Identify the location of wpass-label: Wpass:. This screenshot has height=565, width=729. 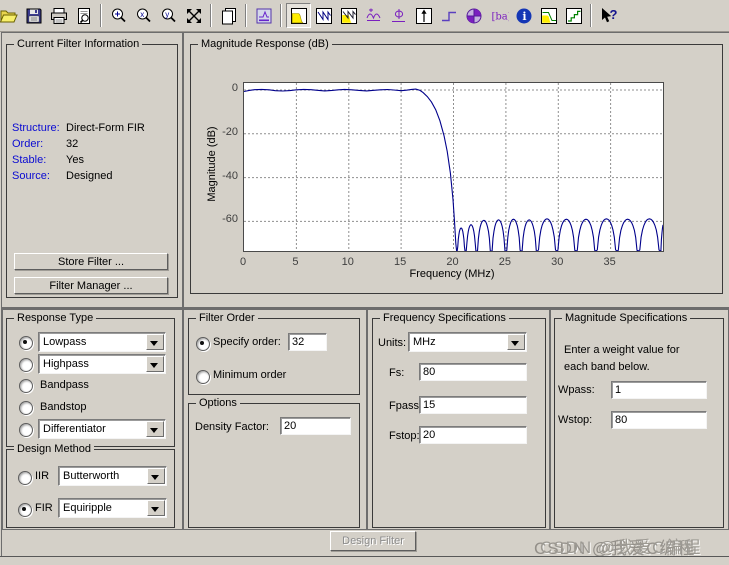
(576, 390).